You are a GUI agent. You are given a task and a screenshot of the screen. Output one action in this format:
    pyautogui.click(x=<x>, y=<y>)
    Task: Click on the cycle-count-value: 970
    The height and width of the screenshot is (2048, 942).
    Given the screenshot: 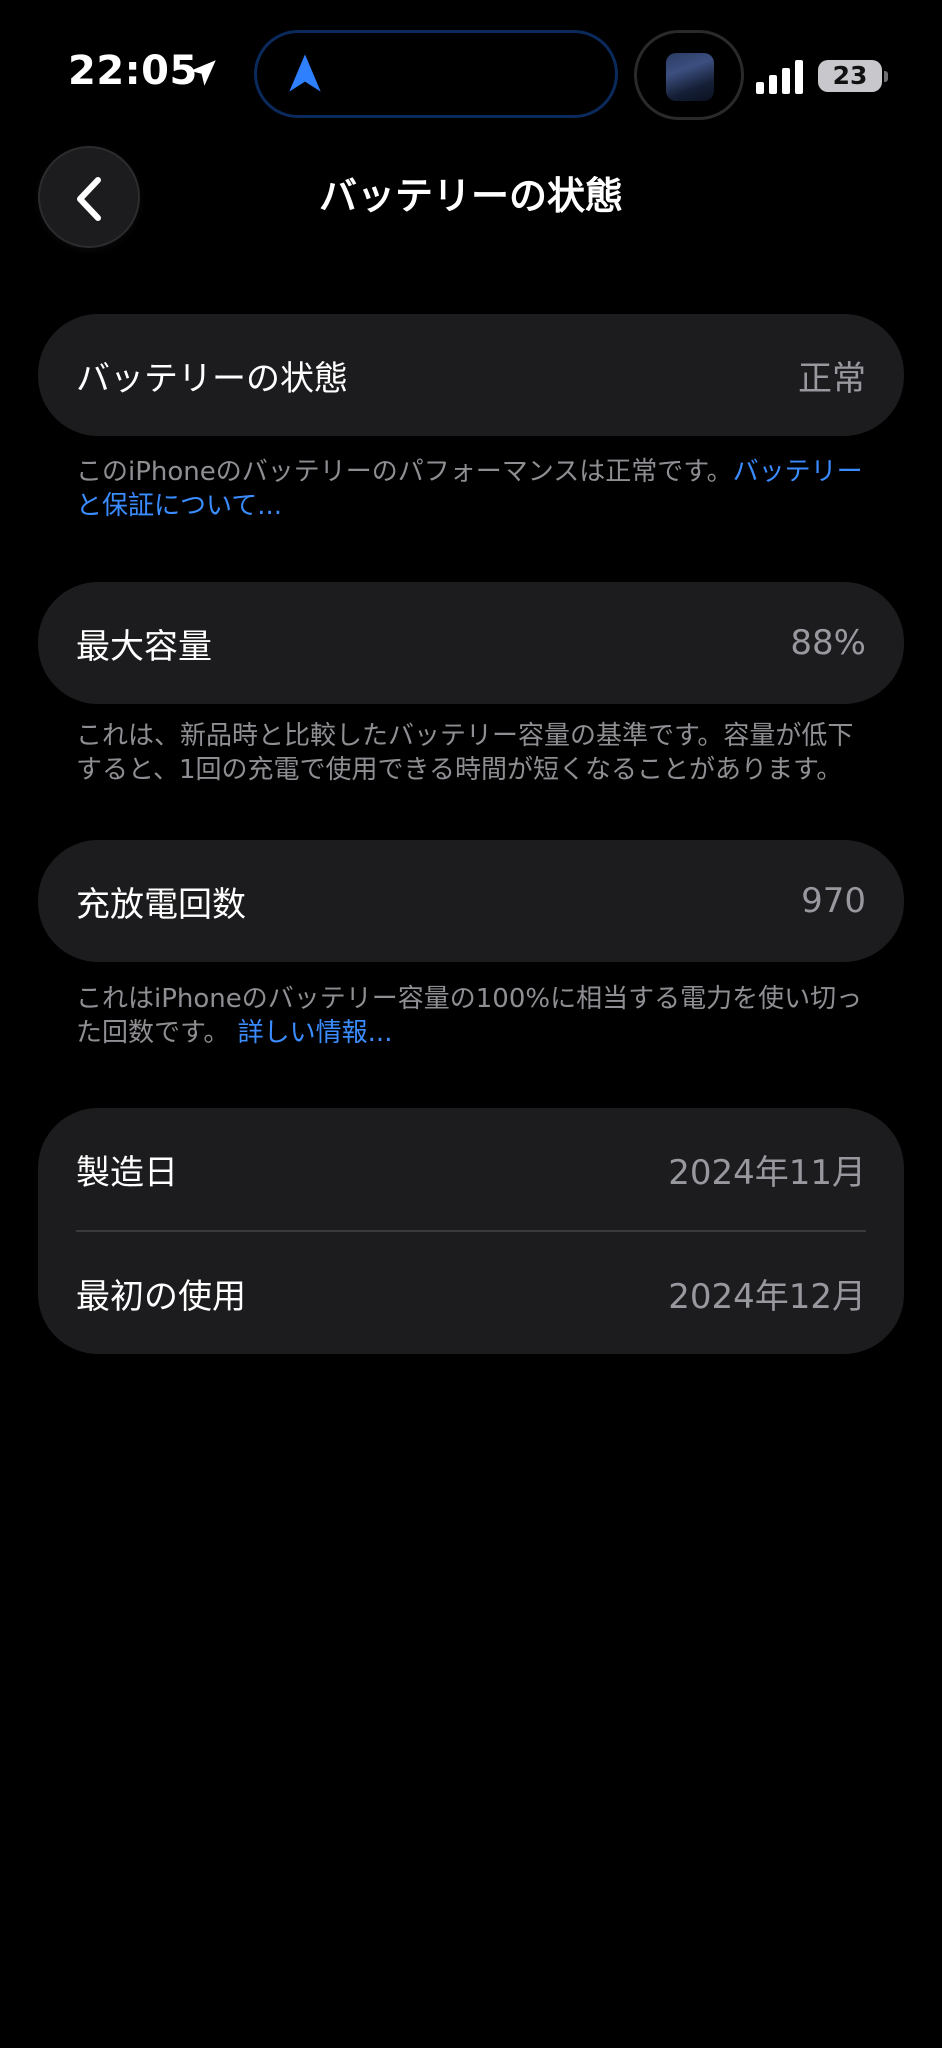 What is the action you would take?
    pyautogui.click(x=833, y=901)
    